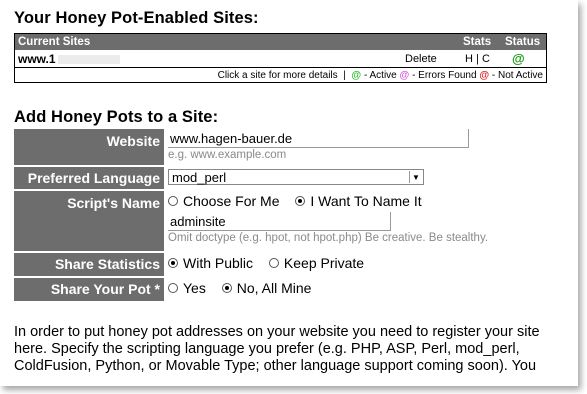  Describe the element at coordinates (280, 42) in the screenshot. I see `sites-table-header: Current Sites Stats Status` at that location.